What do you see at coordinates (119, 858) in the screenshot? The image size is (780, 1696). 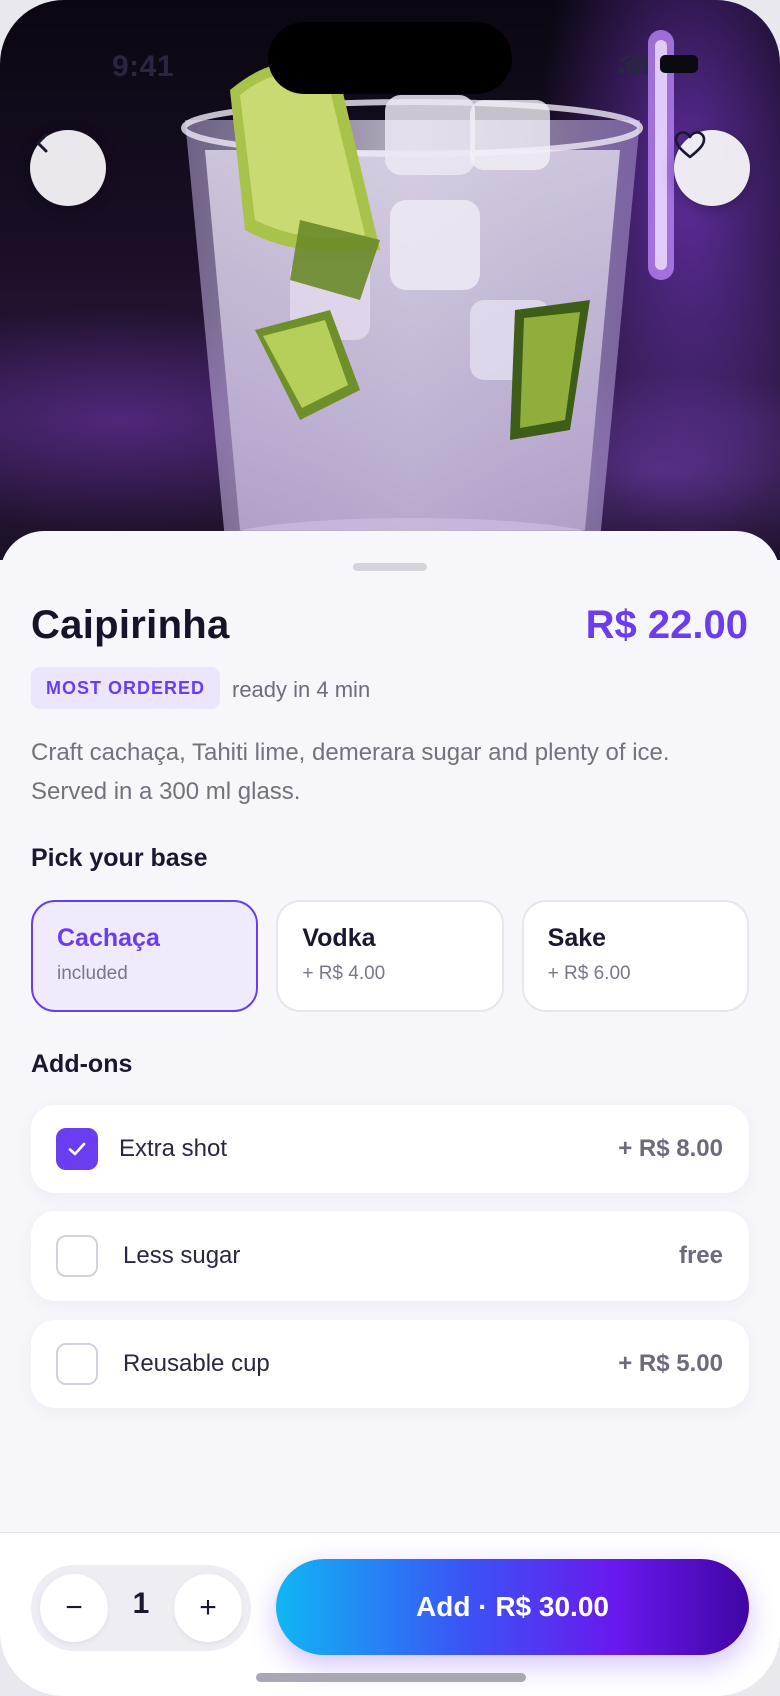 I see `base-section-title: Pick your base` at bounding box center [119, 858].